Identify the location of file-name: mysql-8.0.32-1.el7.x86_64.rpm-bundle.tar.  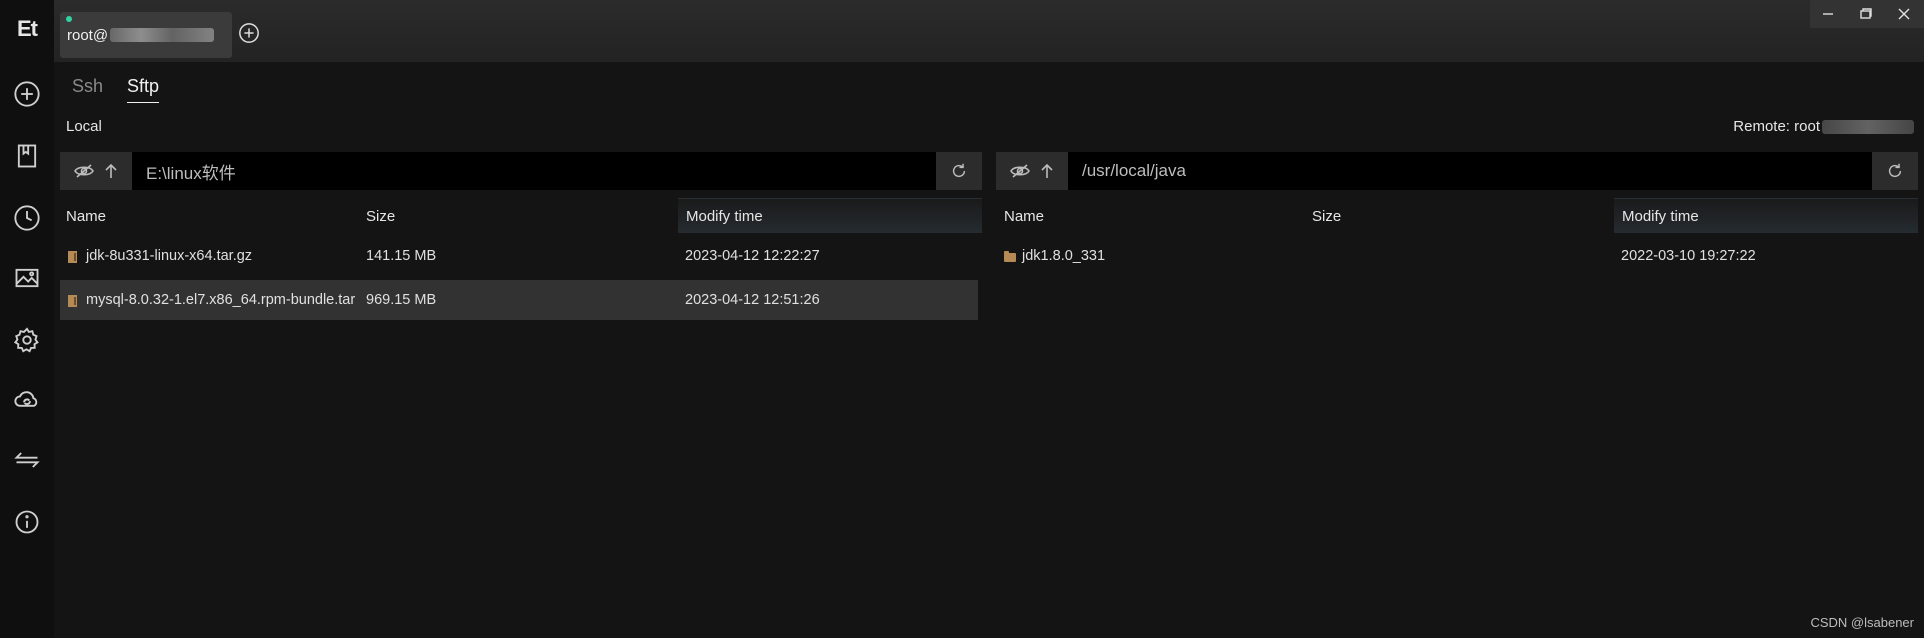
(221, 300).